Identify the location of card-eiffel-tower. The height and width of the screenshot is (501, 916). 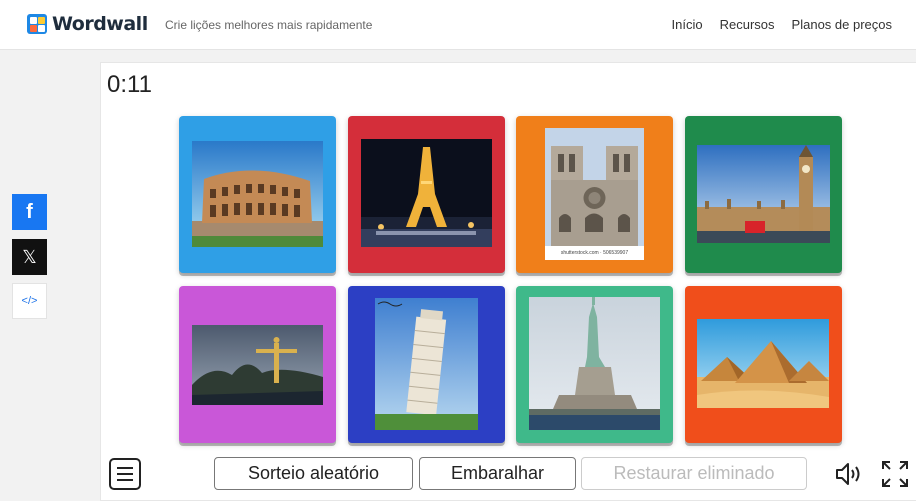
(426, 194).